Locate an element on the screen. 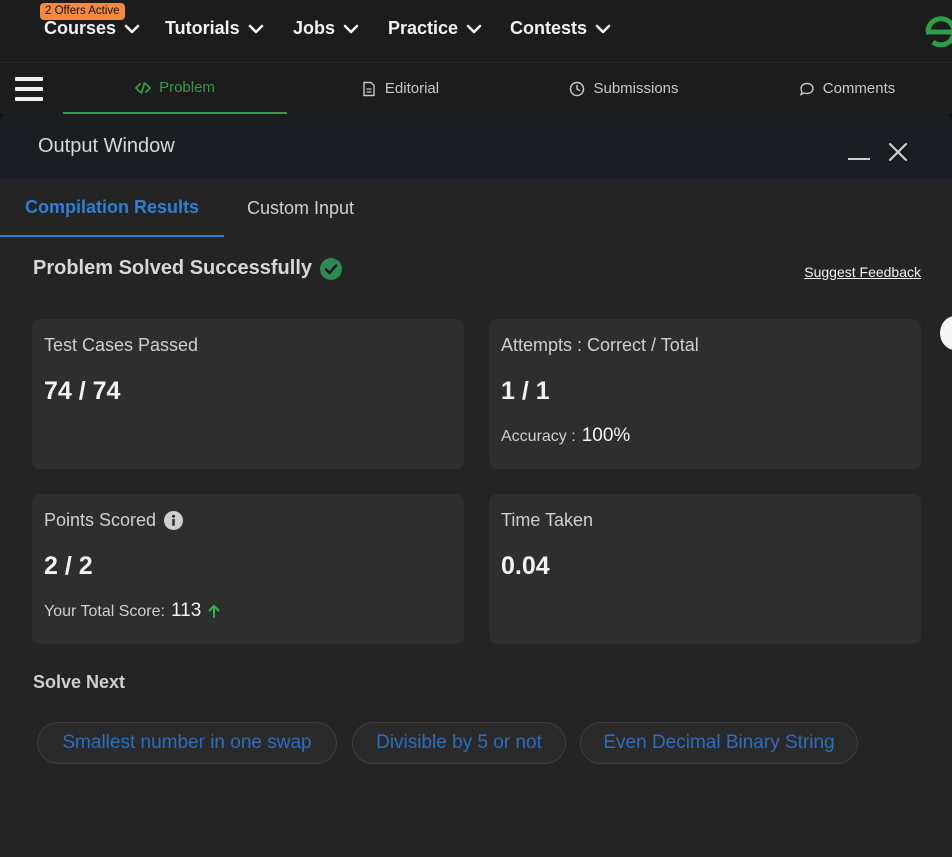 The width and height of the screenshot is (952, 857). nav-courses: Courses is located at coordinates (92, 28).